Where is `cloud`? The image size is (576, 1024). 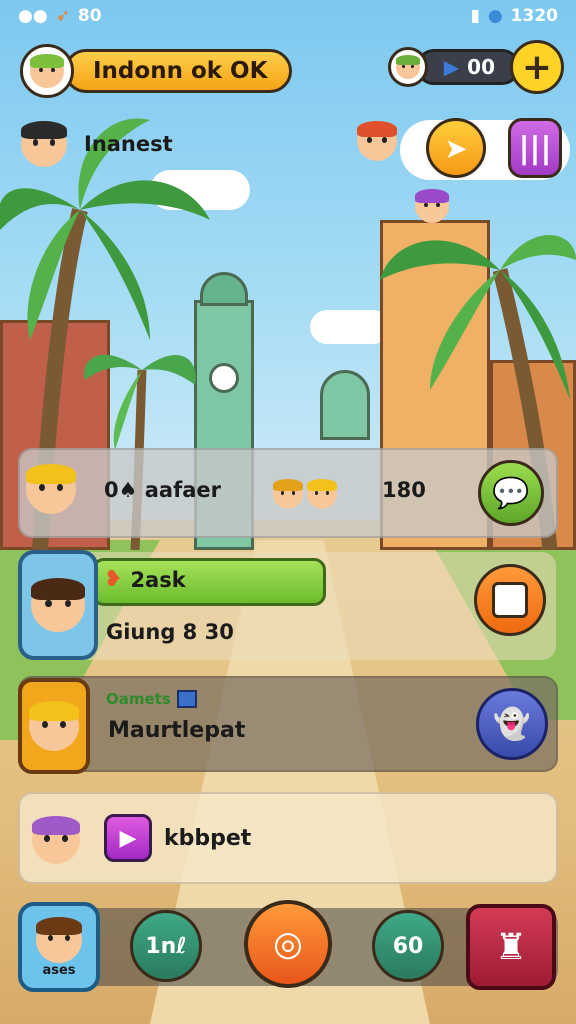
cloud is located at coordinates (350, 327).